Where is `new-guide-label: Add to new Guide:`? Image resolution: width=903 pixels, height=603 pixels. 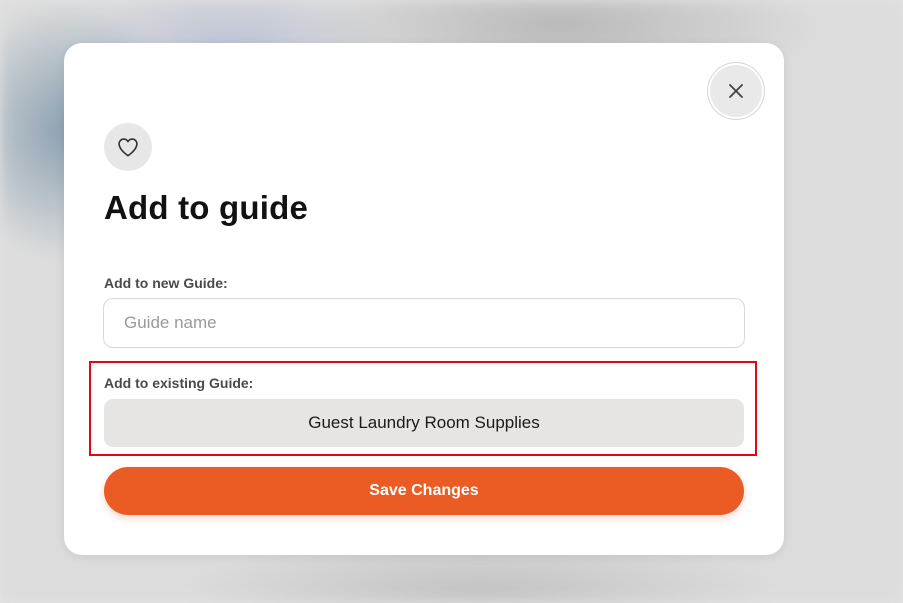 new-guide-label: Add to new Guide: is located at coordinates (166, 283).